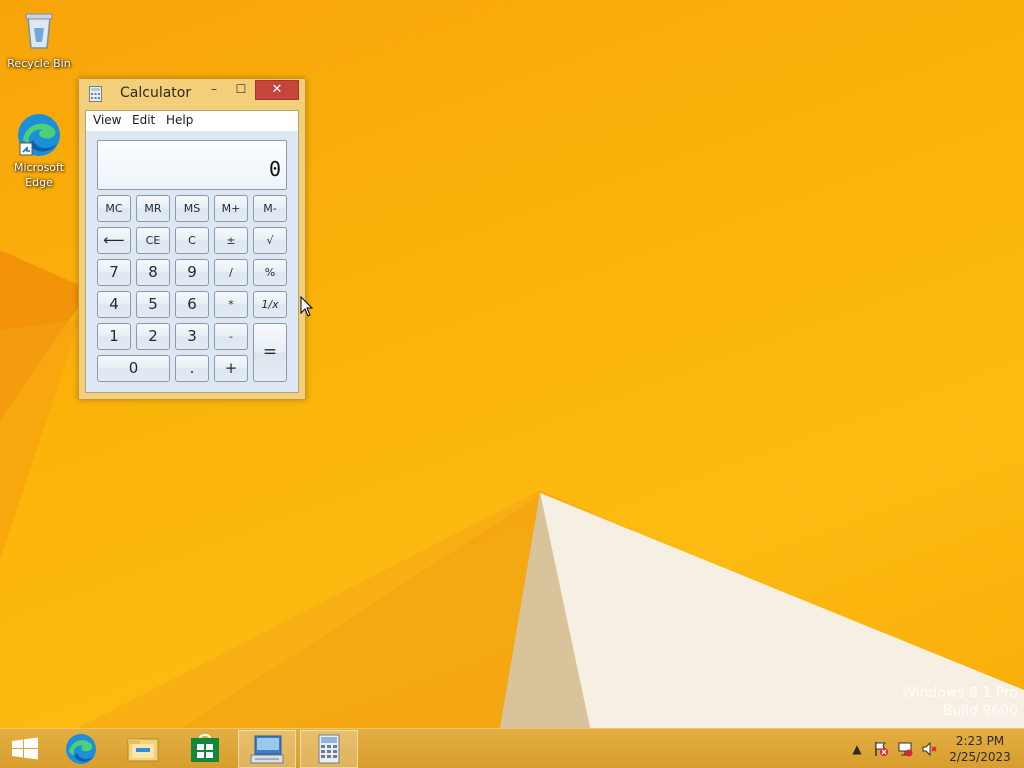 Image resolution: width=1024 pixels, height=768 pixels. What do you see at coordinates (153, 272) in the screenshot?
I see `key-8: 8` at bounding box center [153, 272].